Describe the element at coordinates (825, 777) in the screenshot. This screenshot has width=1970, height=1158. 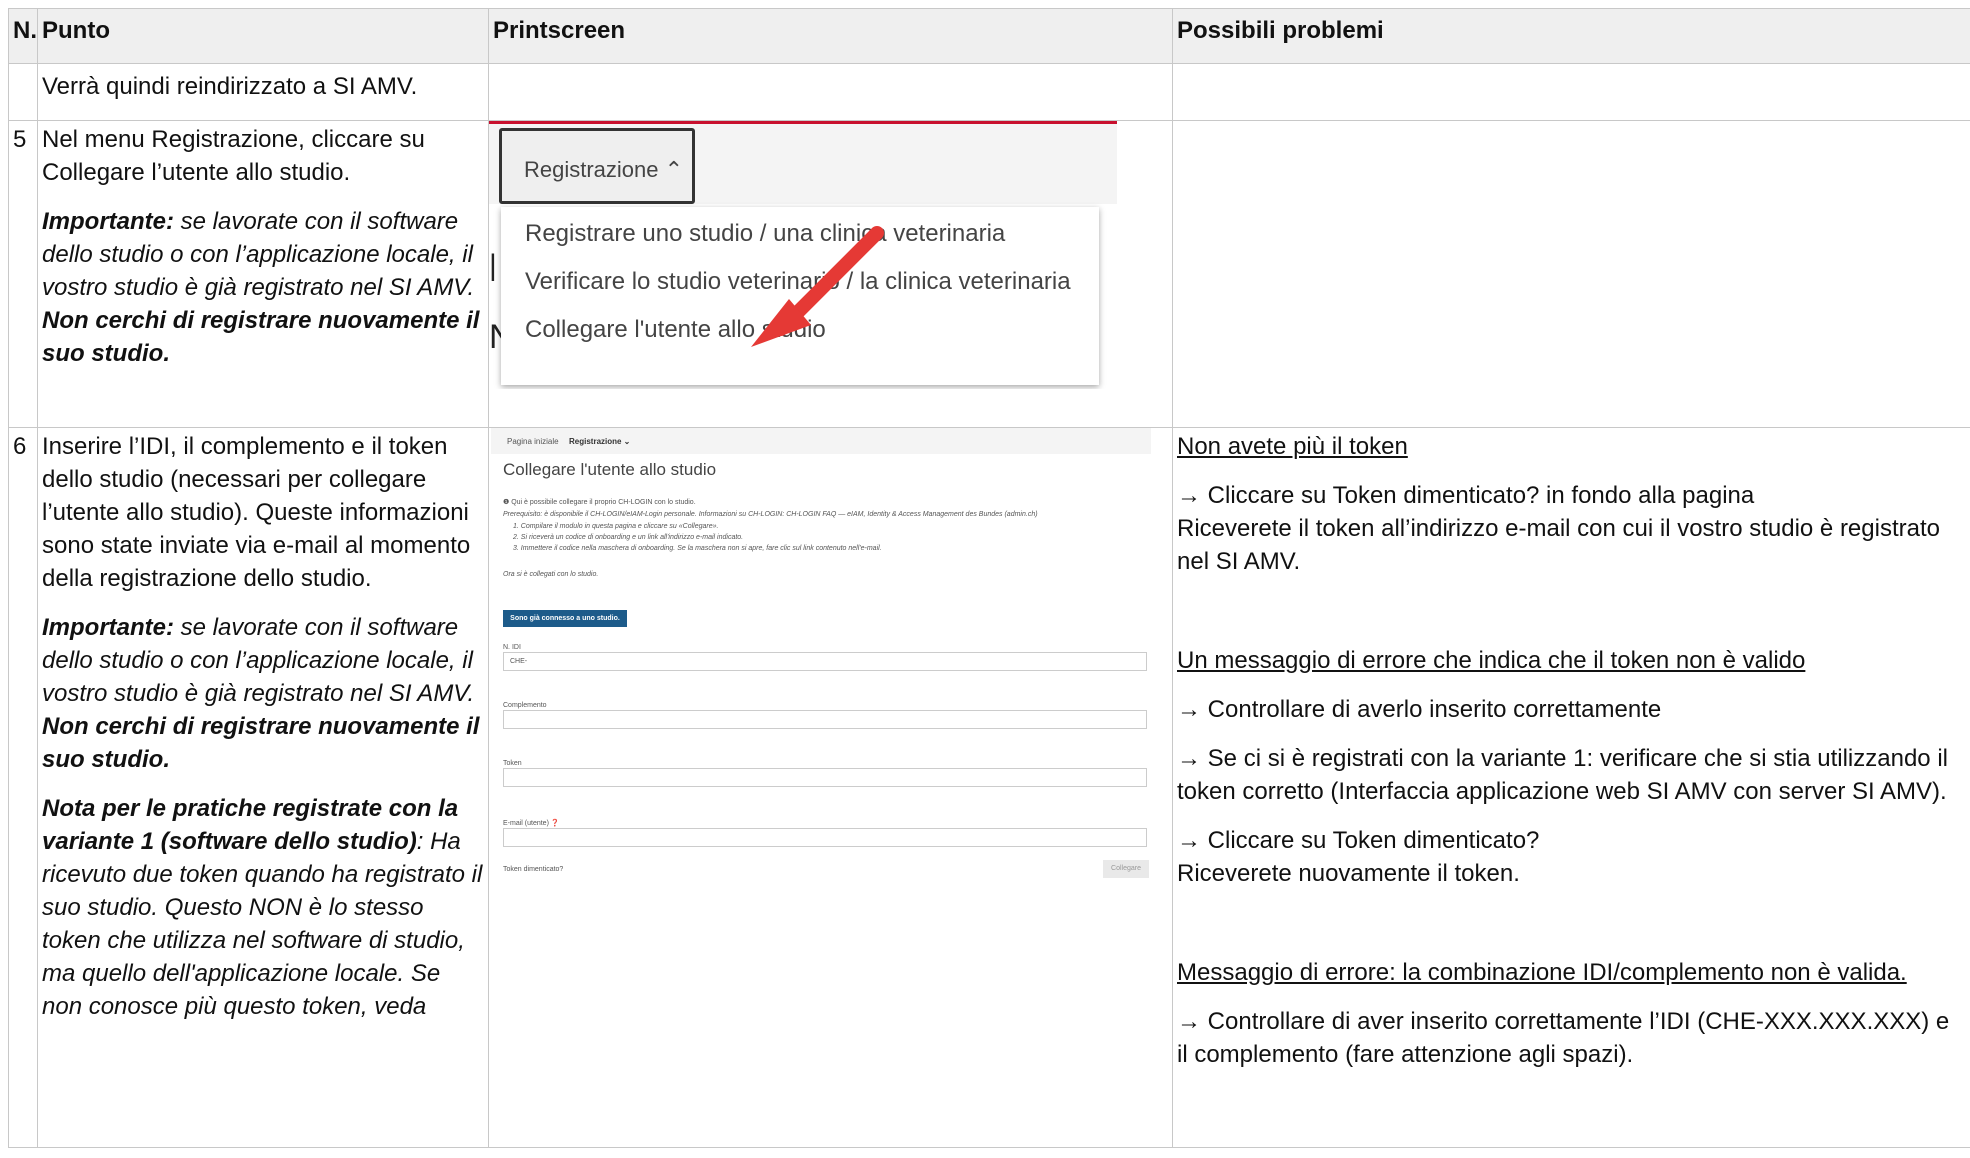
I see `token-field` at that location.